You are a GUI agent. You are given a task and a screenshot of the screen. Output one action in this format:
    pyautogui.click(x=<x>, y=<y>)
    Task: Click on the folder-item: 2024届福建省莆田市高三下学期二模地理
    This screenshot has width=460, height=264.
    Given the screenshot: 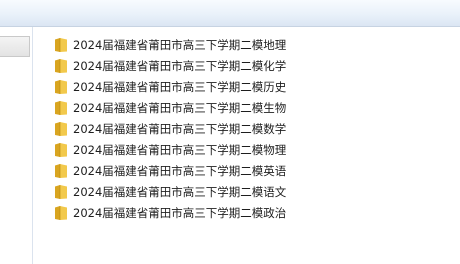 What is the action you would take?
    pyautogui.click(x=171, y=44)
    